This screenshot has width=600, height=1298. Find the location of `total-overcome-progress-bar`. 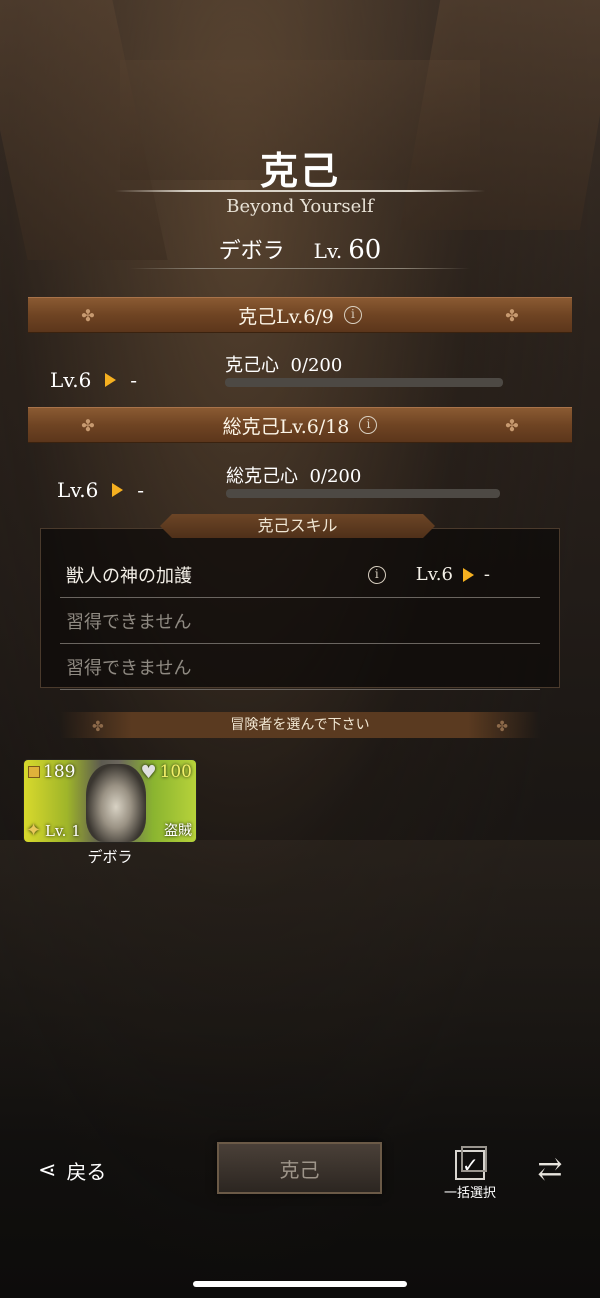

total-overcome-progress-bar is located at coordinates (363, 493).